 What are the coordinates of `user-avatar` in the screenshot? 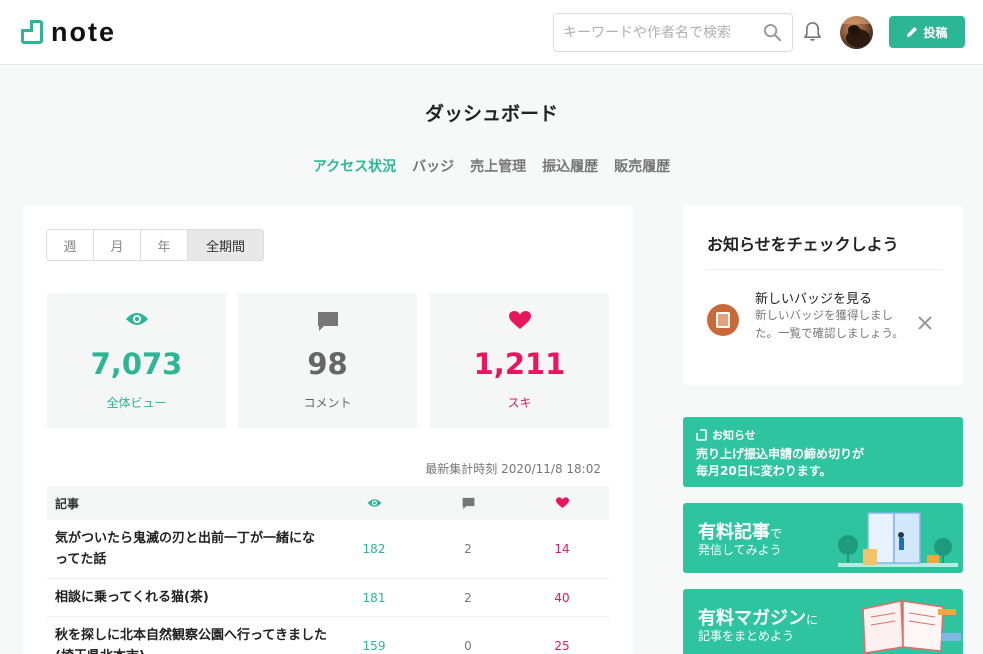 It's located at (856, 32).